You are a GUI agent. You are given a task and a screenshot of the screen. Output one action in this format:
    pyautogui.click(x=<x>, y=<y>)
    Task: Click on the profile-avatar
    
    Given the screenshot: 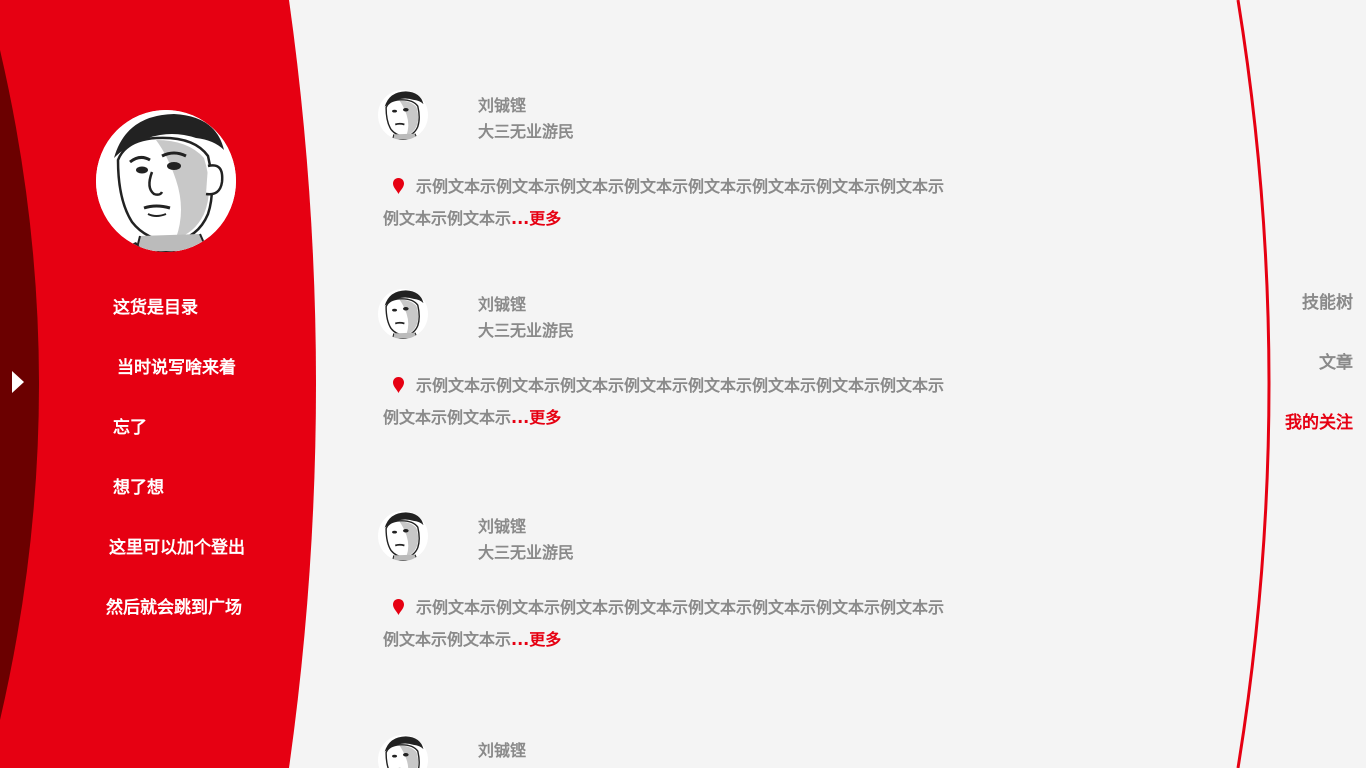 What is the action you would take?
    pyautogui.click(x=166, y=181)
    